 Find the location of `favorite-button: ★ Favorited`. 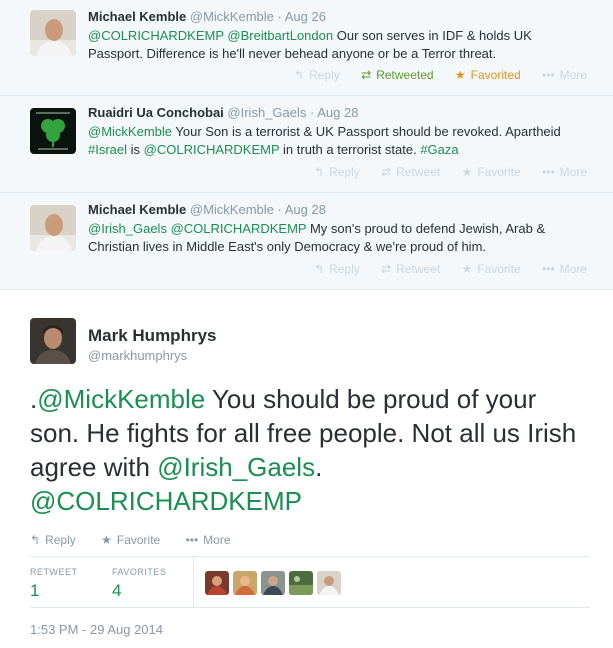

favorite-button: ★ Favorited is located at coordinates (488, 75).